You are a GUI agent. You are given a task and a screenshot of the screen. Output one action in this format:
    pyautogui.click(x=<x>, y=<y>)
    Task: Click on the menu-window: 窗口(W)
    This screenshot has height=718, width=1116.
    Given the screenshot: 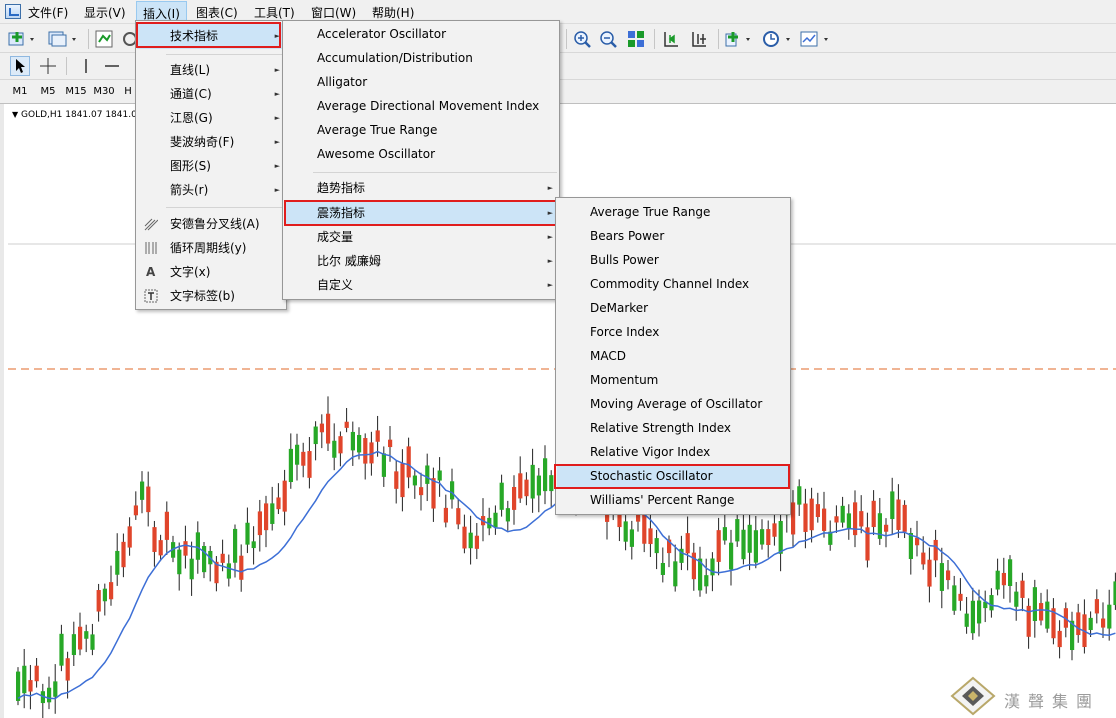 What is the action you would take?
    pyautogui.click(x=333, y=12)
    